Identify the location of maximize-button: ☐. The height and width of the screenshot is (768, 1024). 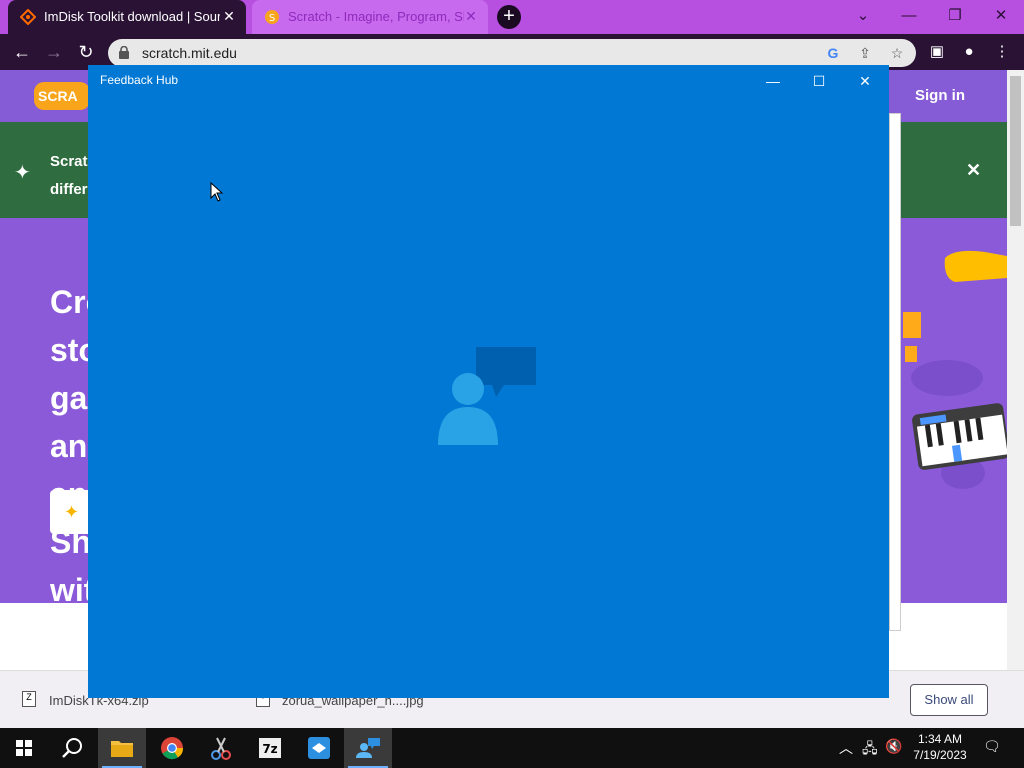
(819, 81).